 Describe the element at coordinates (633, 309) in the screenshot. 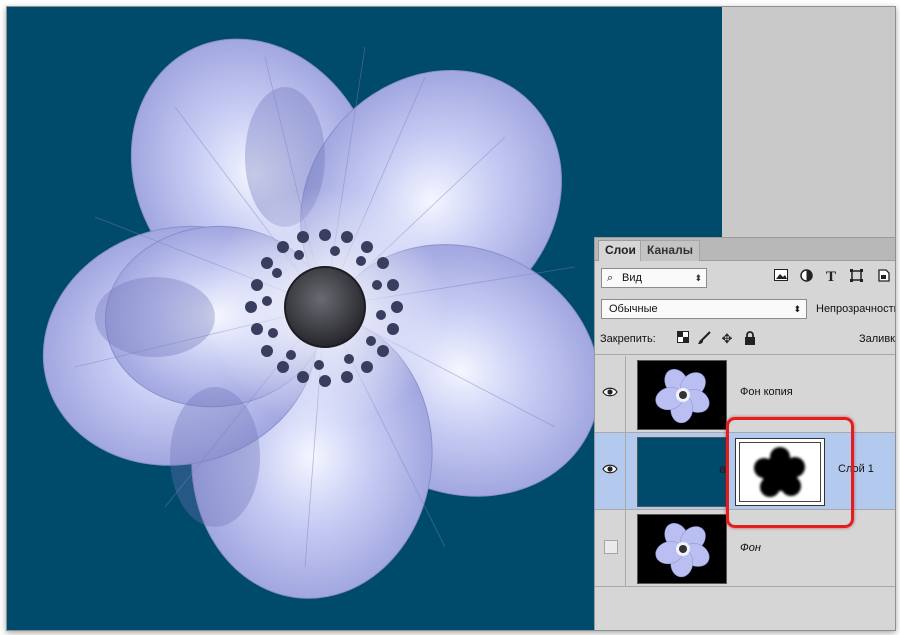

I see `blend-mode-value: Обычные` at that location.